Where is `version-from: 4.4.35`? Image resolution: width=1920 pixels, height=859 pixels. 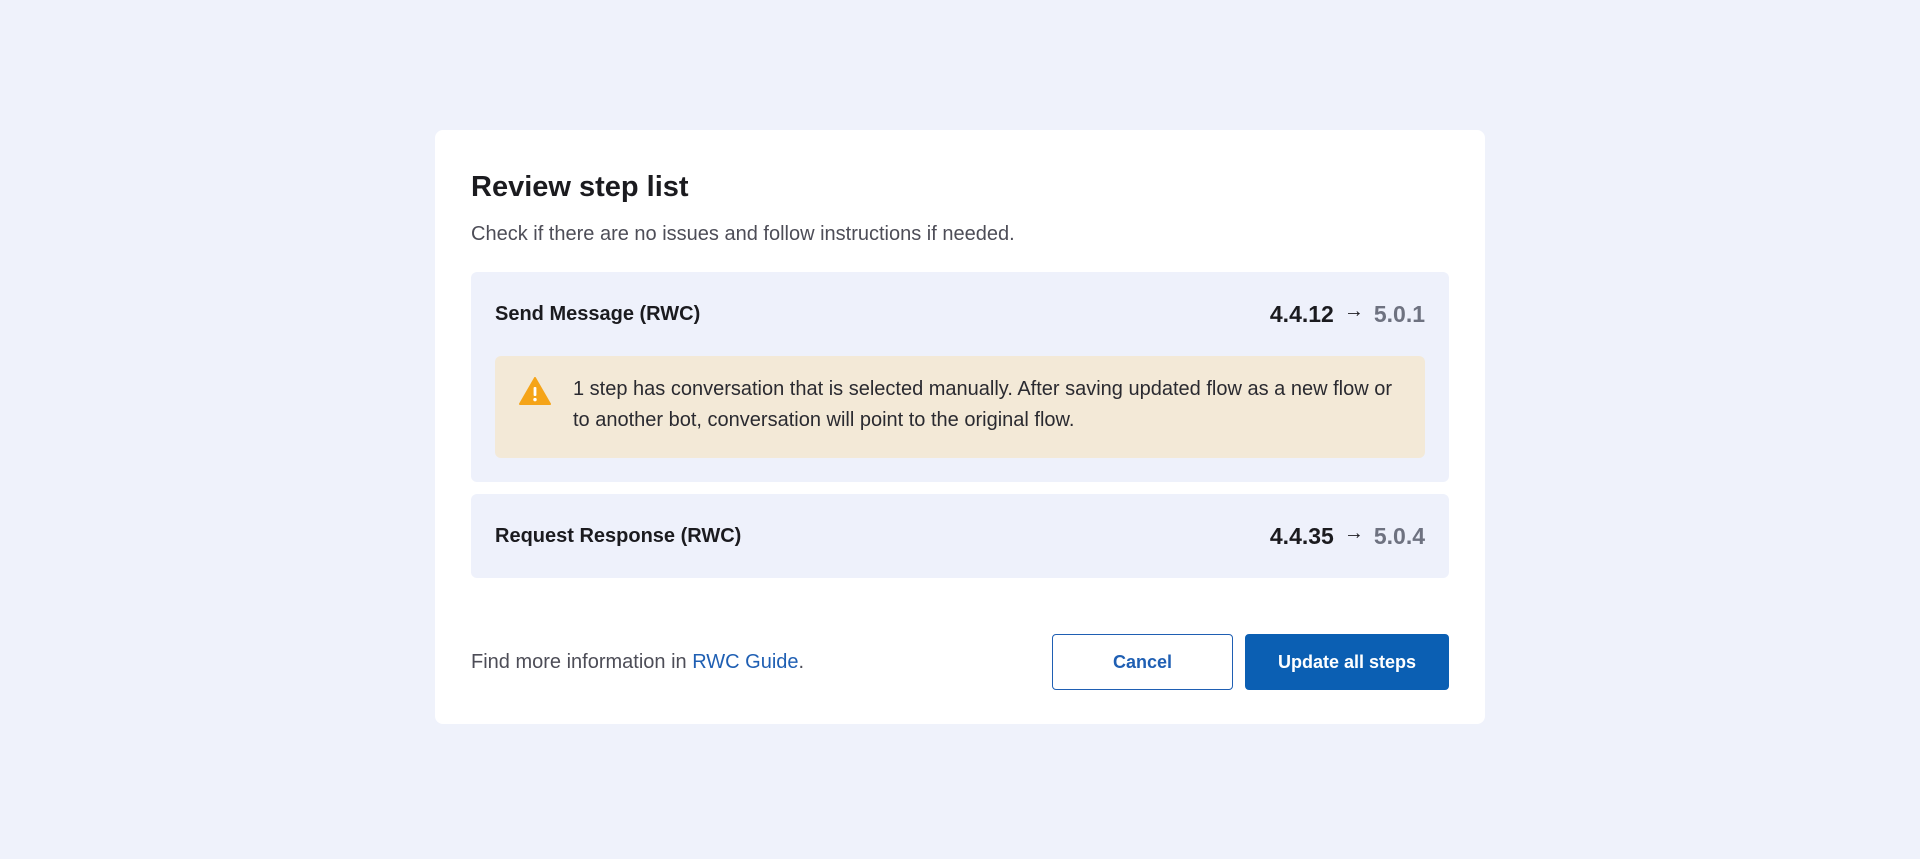 version-from: 4.4.35 is located at coordinates (1301, 535).